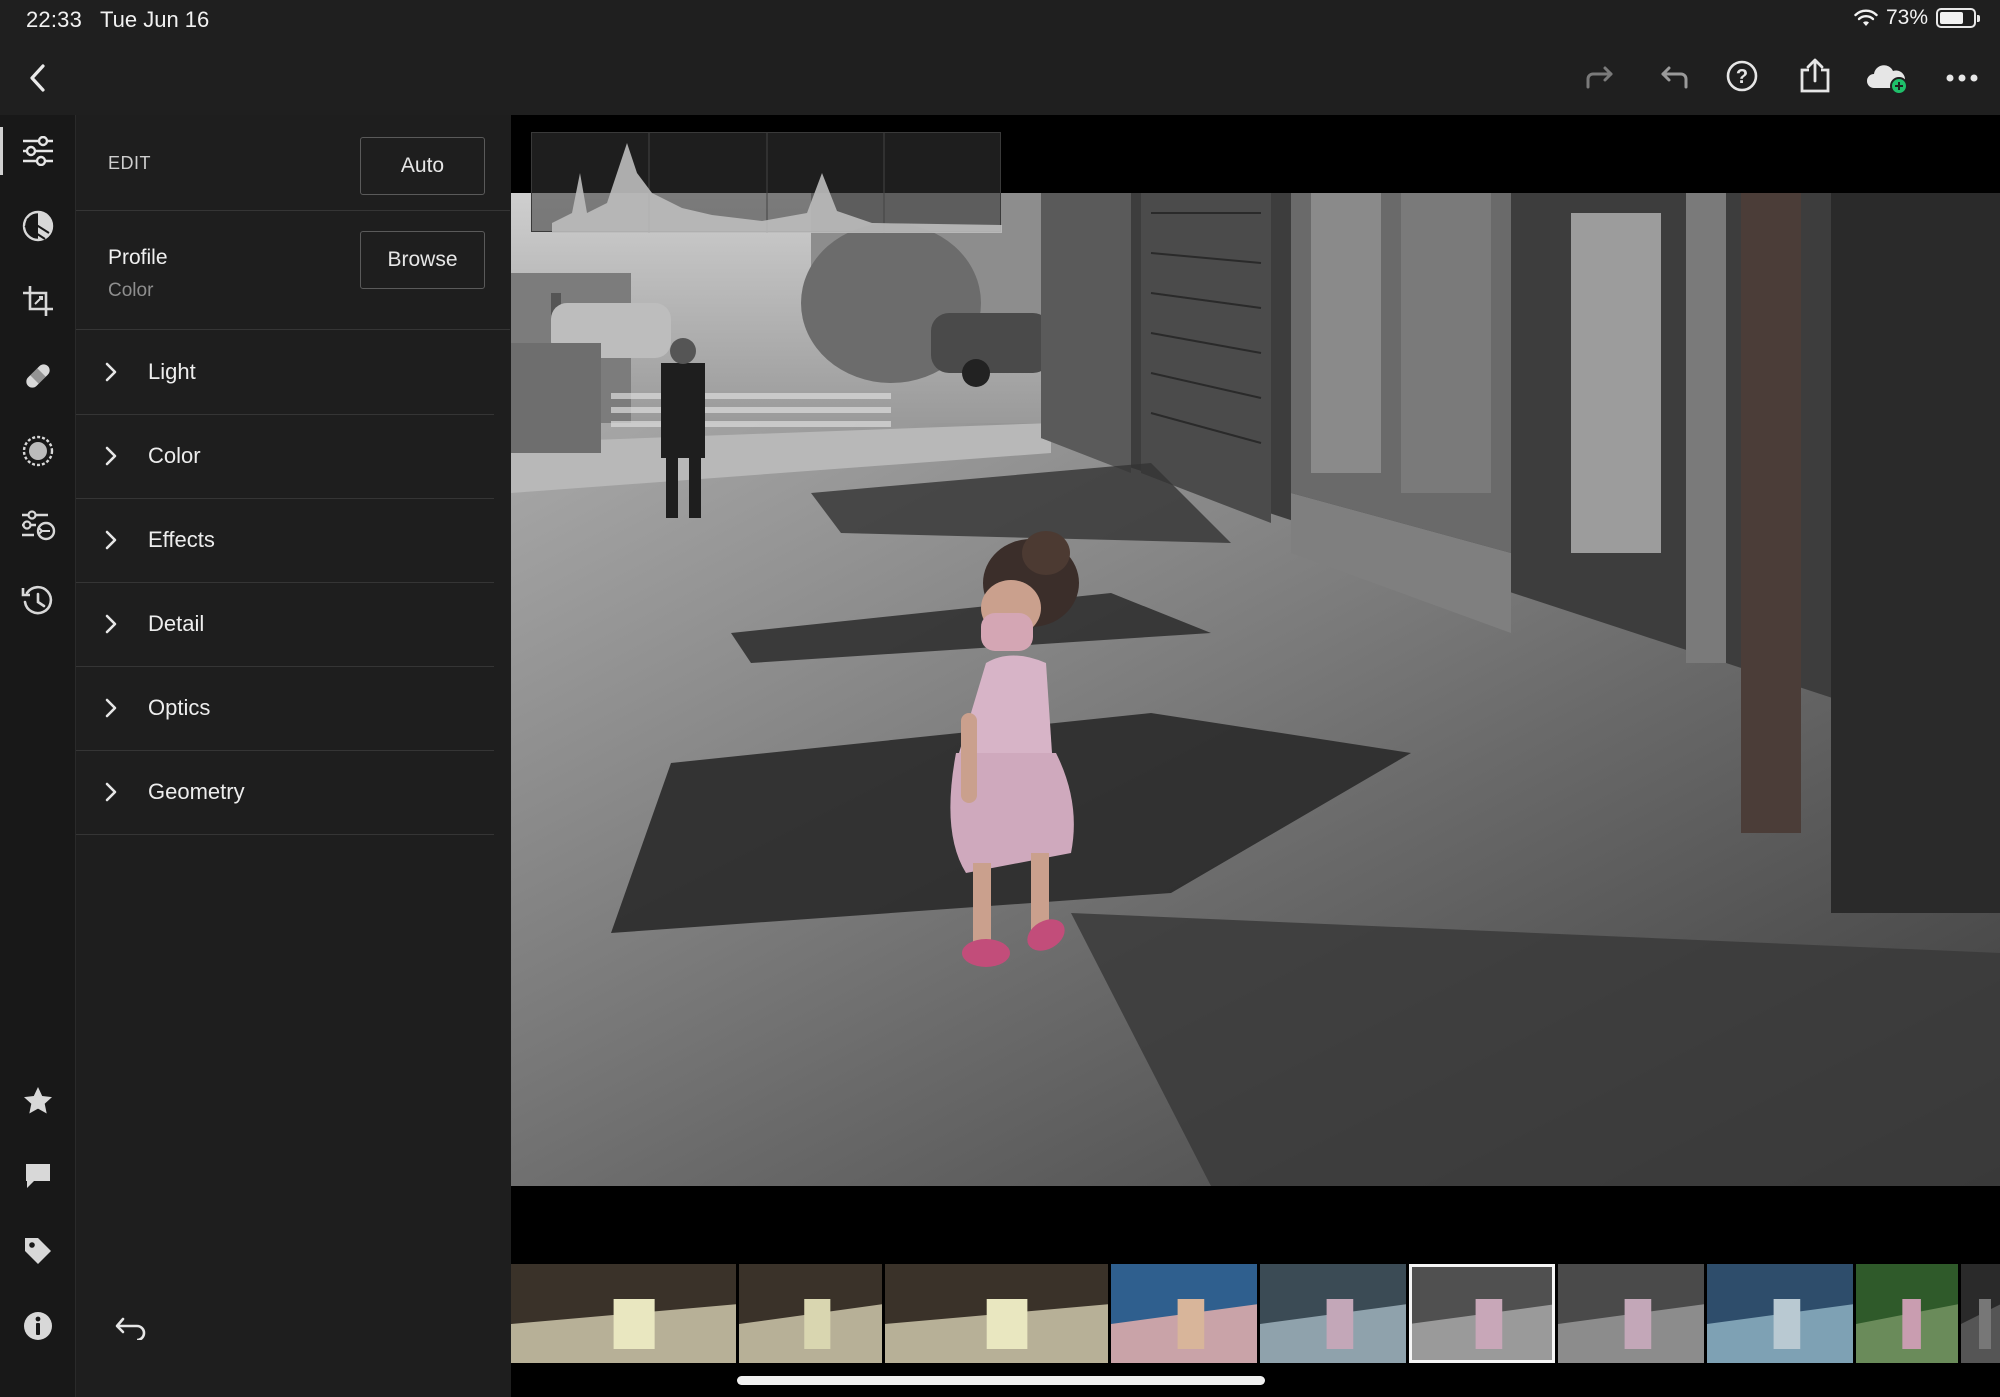 This screenshot has width=2000, height=1397. I want to click on tool-rail, so click(38, 756).